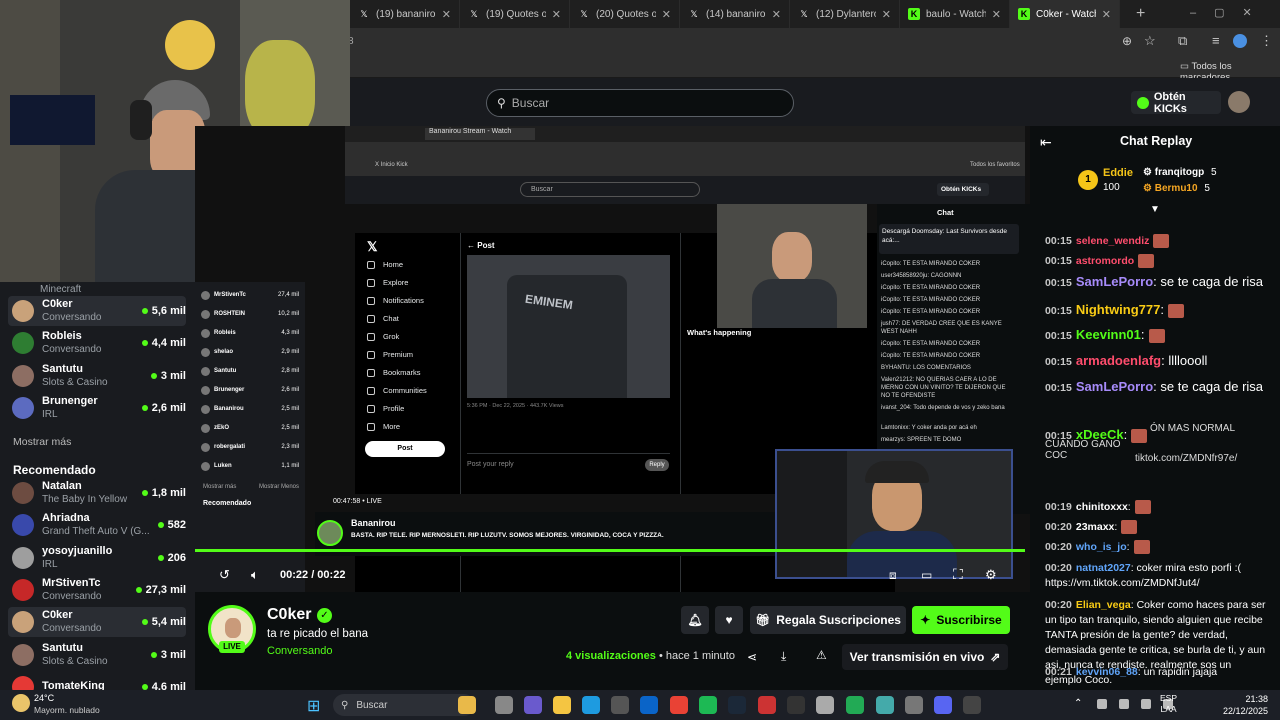  What do you see at coordinates (1155, 209) in the screenshot?
I see `expand-leaderboard-icon: ▼` at bounding box center [1155, 209].